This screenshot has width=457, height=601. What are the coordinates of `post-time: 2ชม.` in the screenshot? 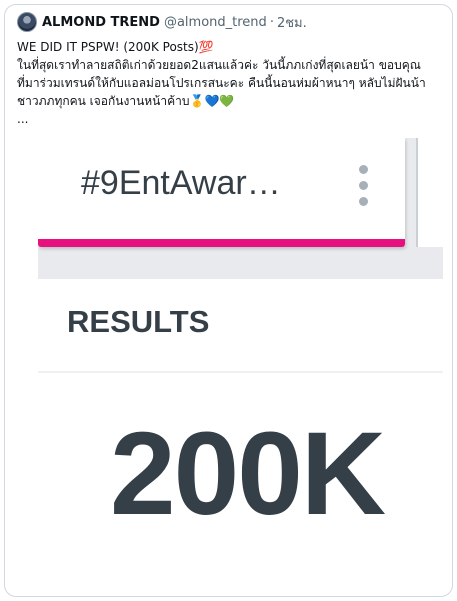 It's located at (292, 22).